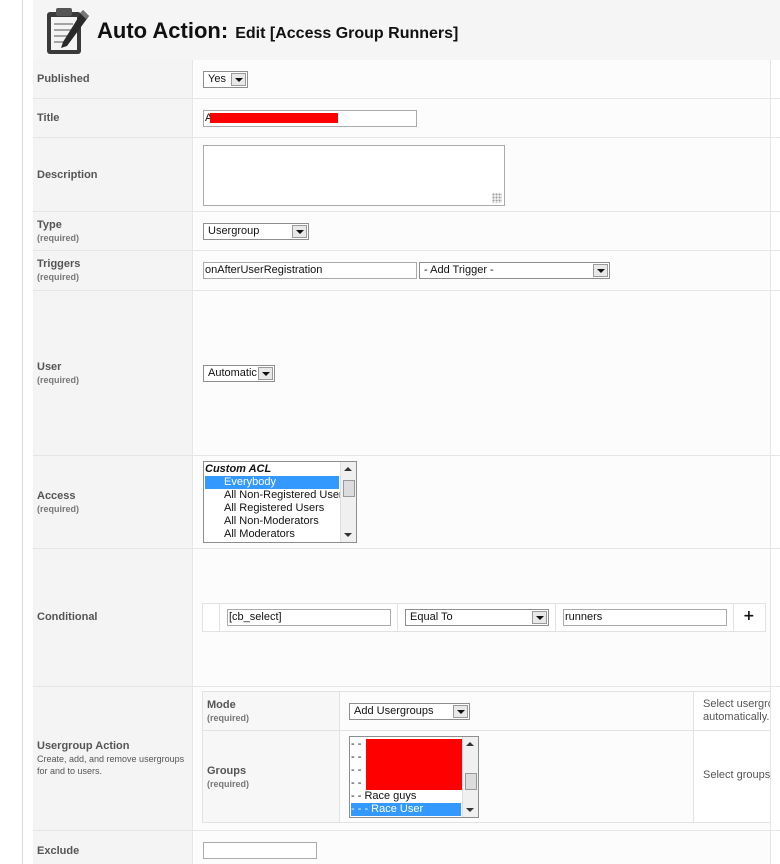 The width and height of the screenshot is (780, 864). Describe the element at coordinates (409, 711) in the screenshot. I see `mode-select: Add Usergroups` at that location.